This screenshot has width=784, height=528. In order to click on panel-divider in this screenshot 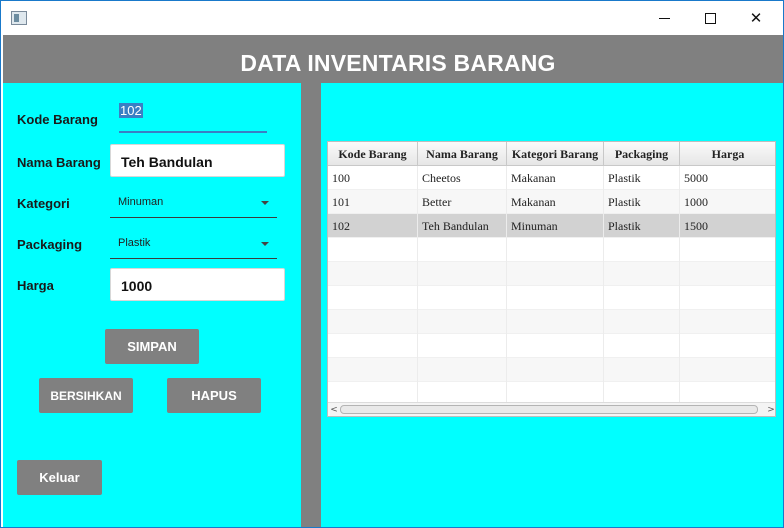, I will do `click(311, 305)`.